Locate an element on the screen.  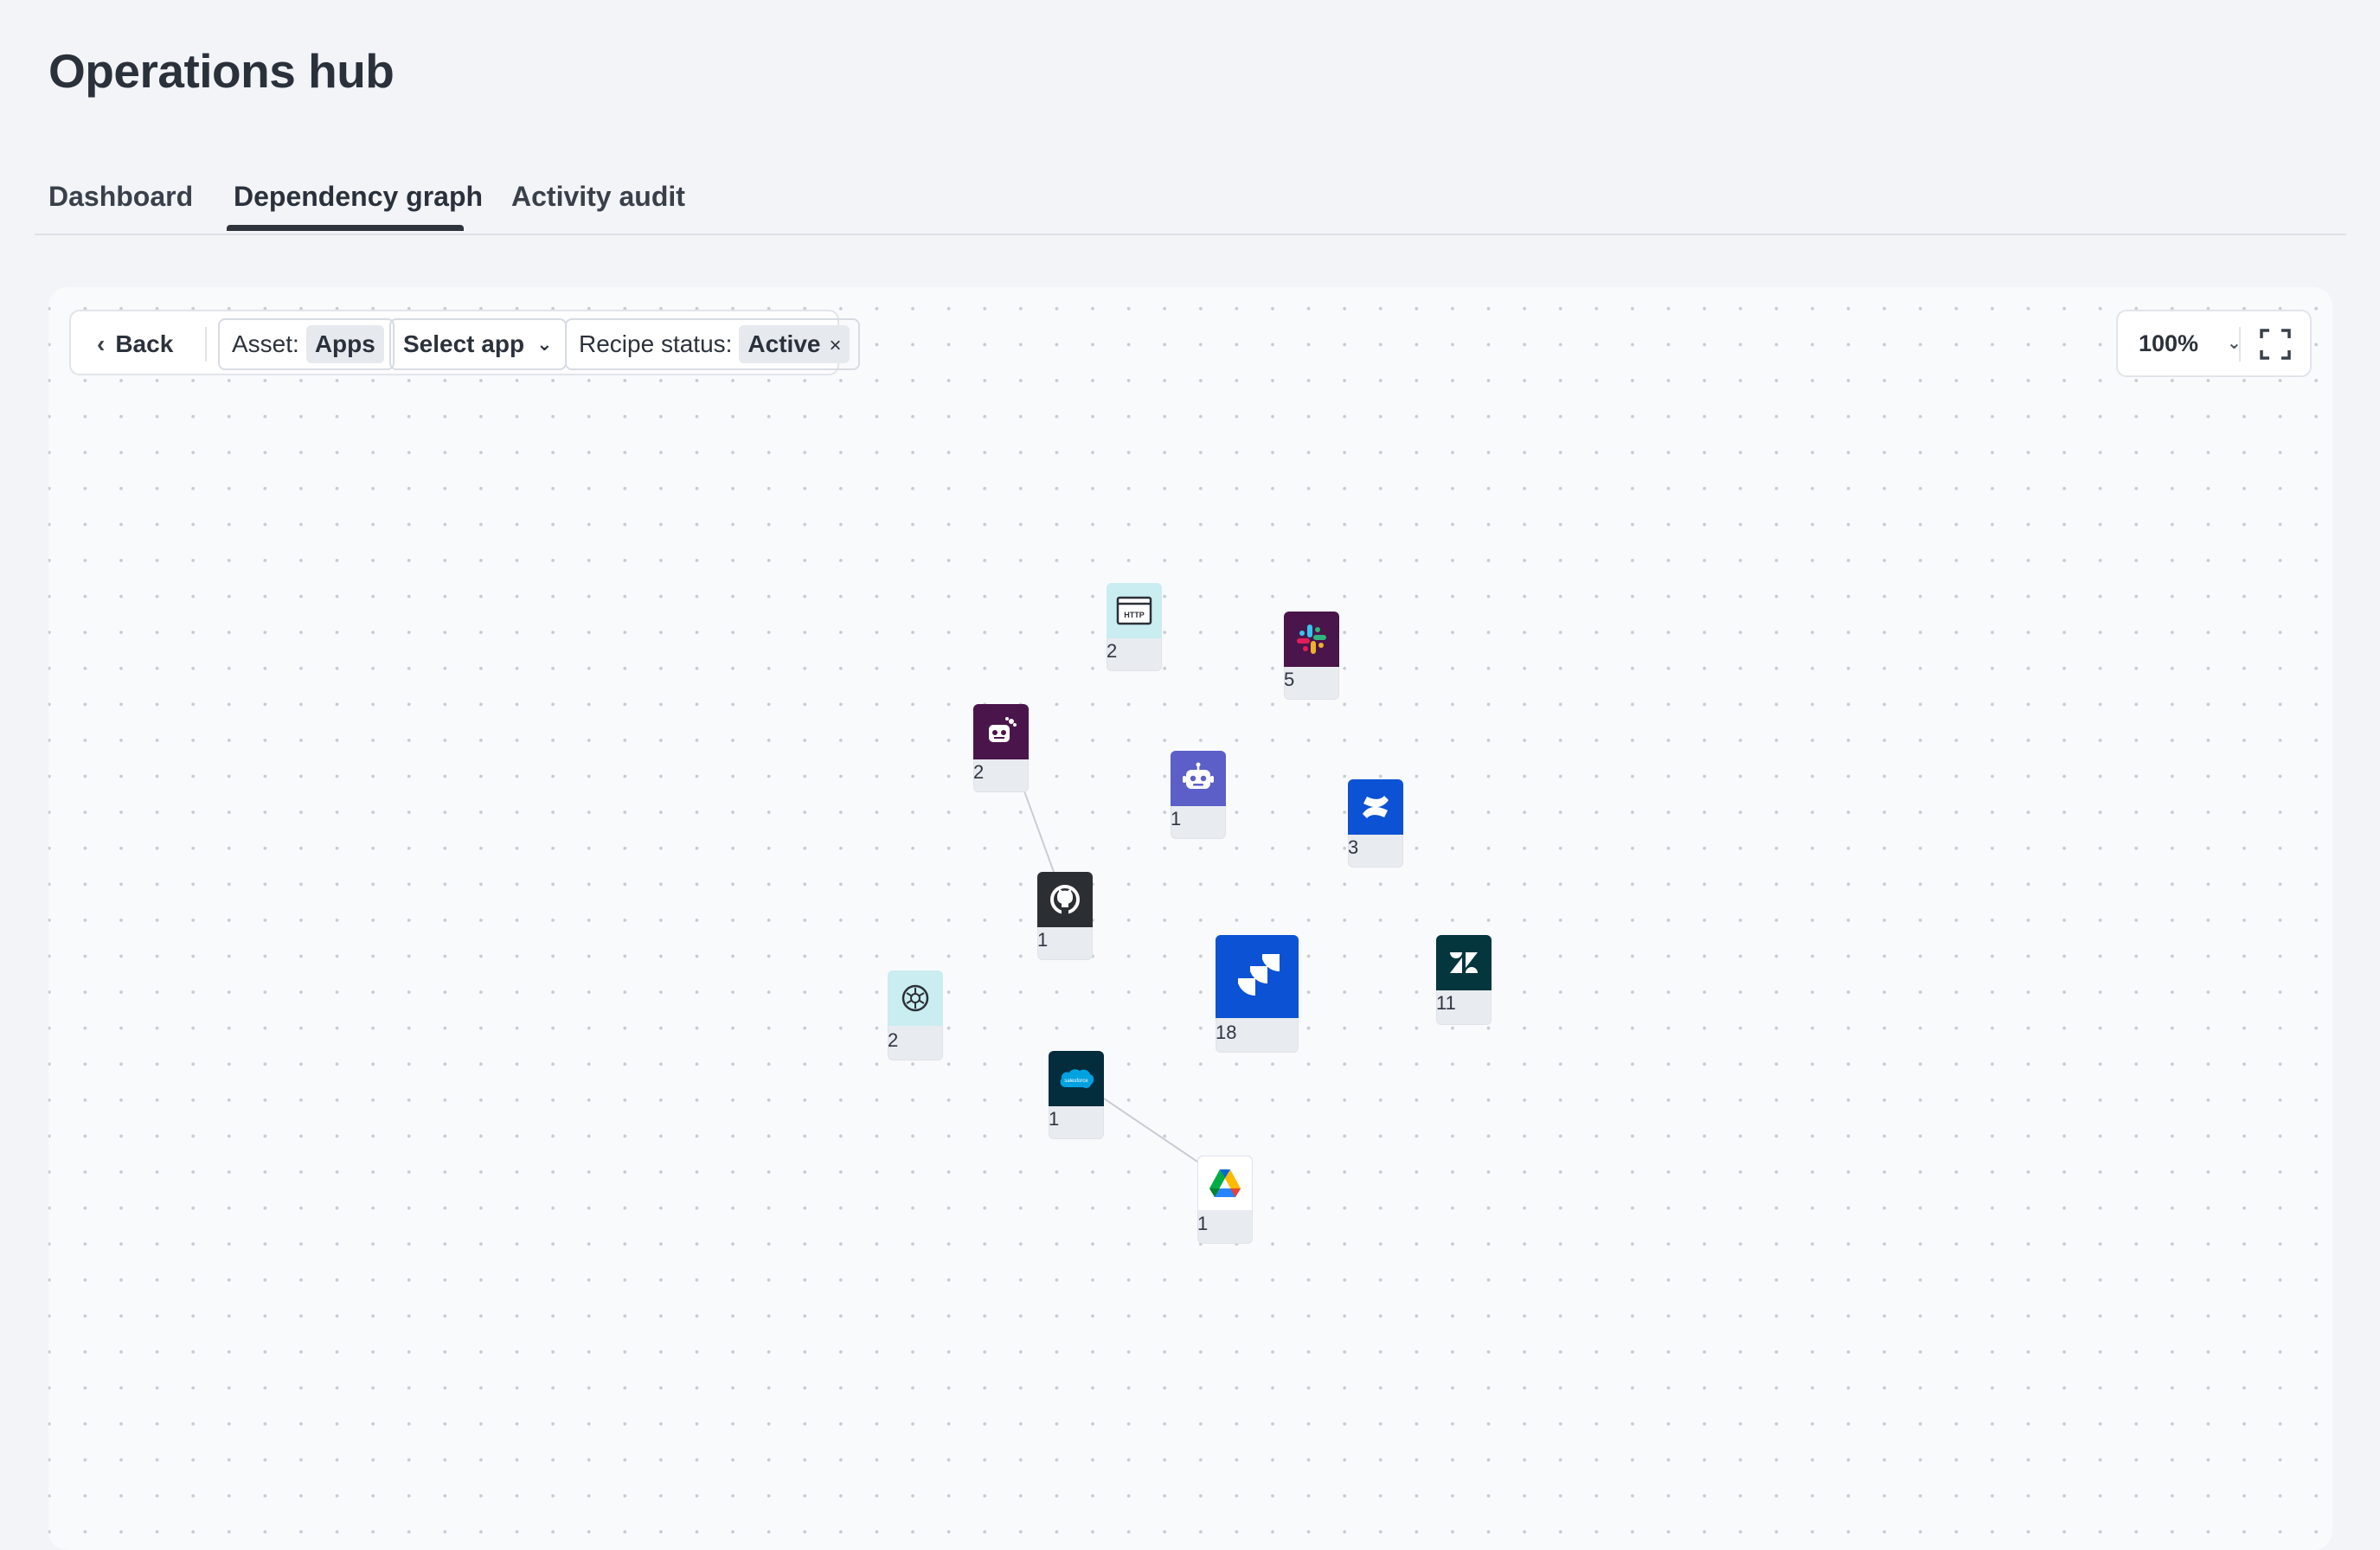
slack-icon is located at coordinates (1311, 639).